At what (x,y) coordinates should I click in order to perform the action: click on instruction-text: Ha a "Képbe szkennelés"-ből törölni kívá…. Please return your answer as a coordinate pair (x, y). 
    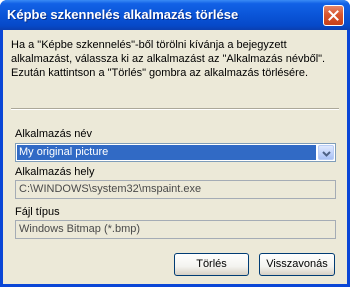
    Looking at the image, I should click on (168, 59).